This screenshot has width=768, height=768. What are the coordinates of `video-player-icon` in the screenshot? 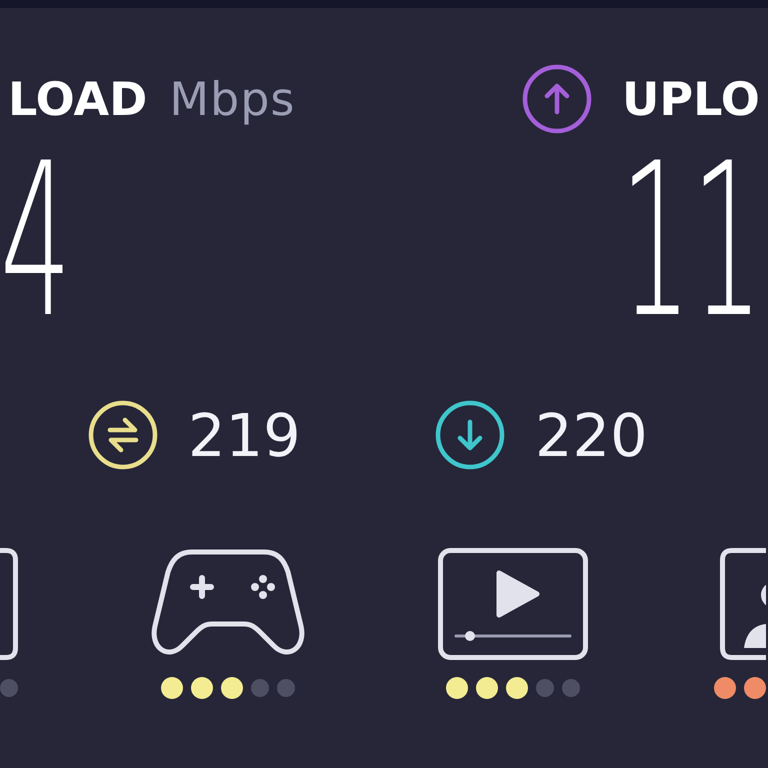 It's located at (513, 604).